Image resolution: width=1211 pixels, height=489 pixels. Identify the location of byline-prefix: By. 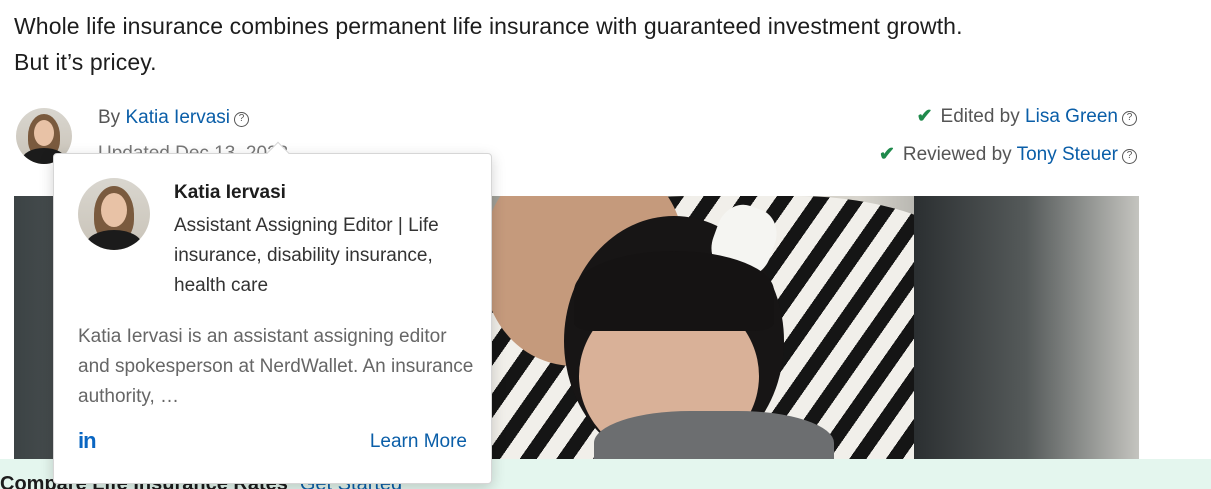
(109, 117).